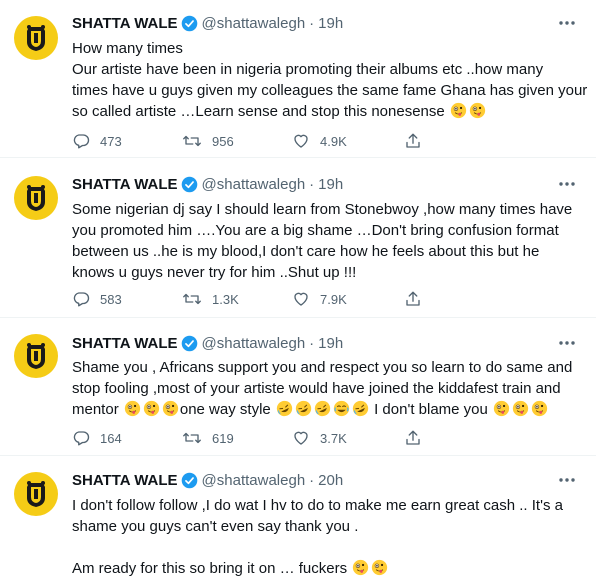  I want to click on tweet-header: SHATTA WALE @shattawalegh · 20h, so click(207, 480).